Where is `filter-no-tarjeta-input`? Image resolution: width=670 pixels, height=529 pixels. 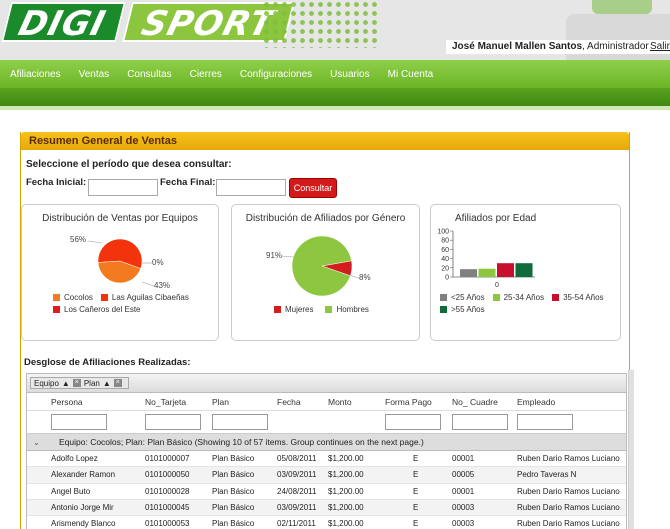
filter-no-tarjeta-input is located at coordinates (173, 422).